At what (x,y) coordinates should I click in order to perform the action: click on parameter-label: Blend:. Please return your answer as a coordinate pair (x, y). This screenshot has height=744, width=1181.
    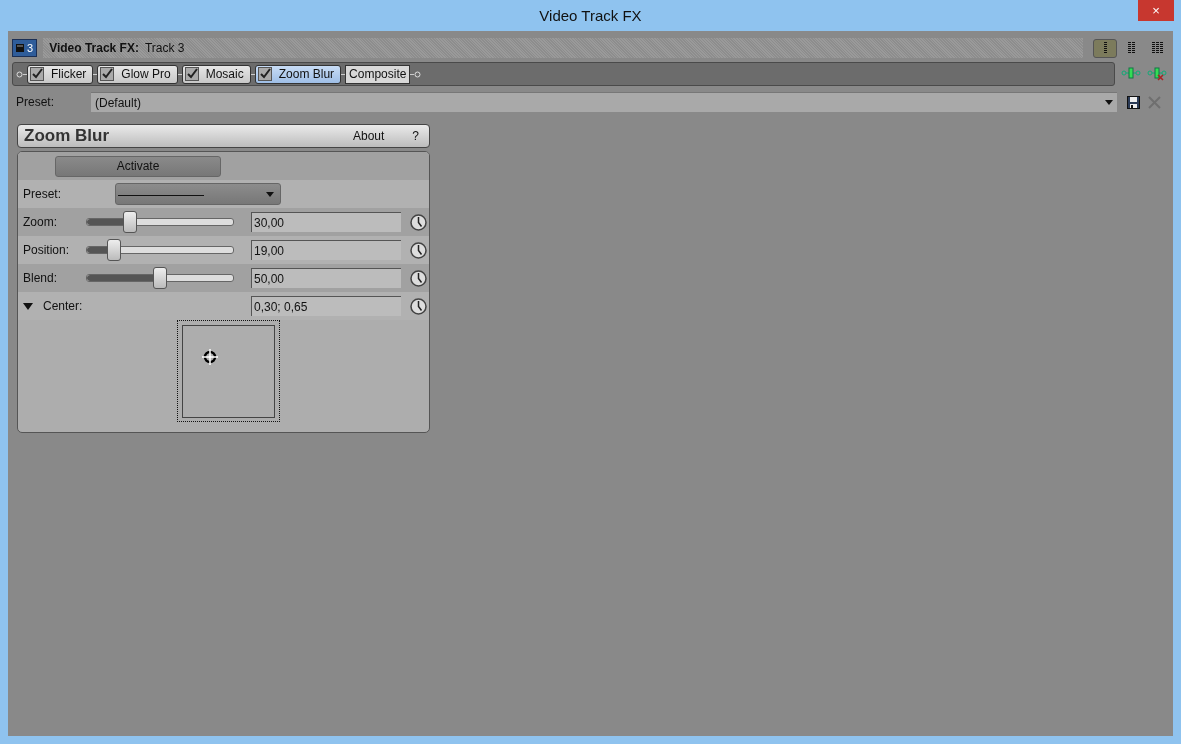
    Looking at the image, I should click on (40, 278).